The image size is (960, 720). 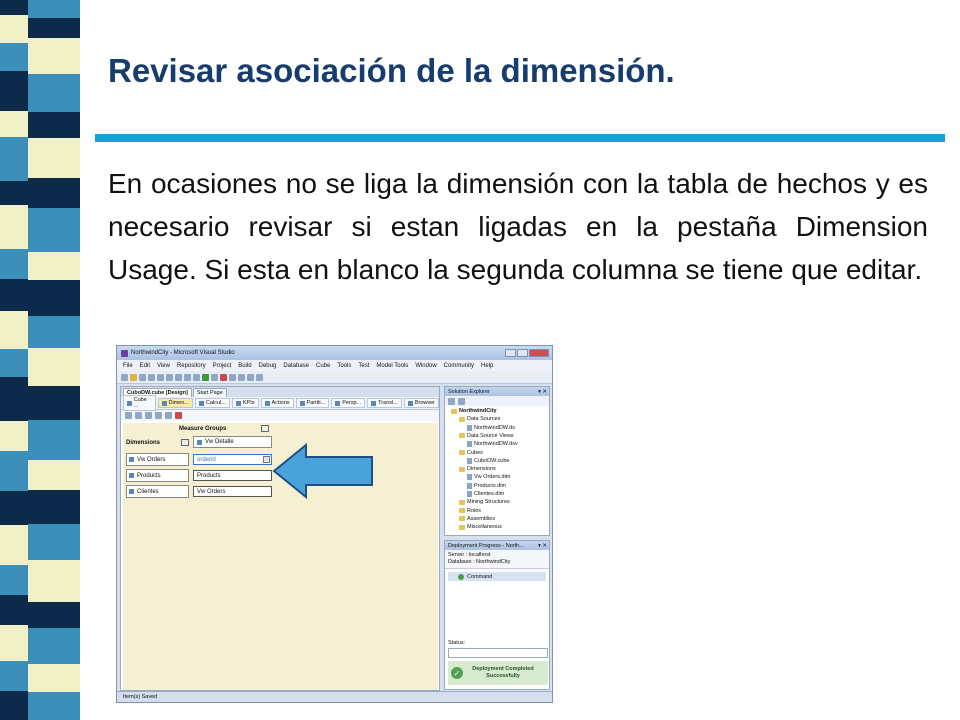 What do you see at coordinates (168, 415) in the screenshot?
I see `sort-descending-icon` at bounding box center [168, 415].